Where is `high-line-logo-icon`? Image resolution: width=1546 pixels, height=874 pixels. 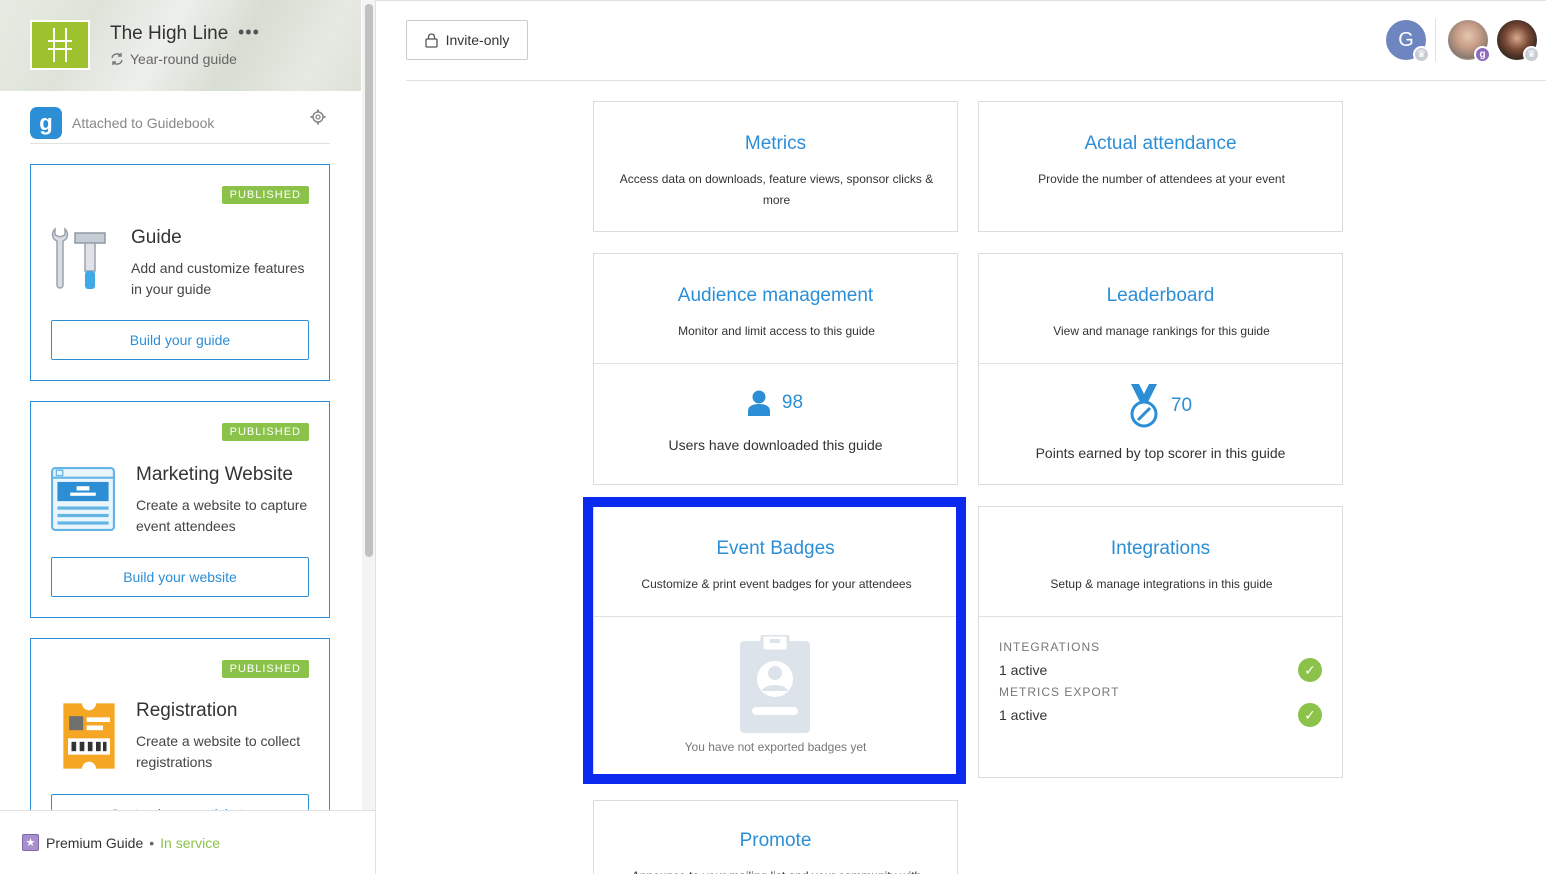
high-line-logo-icon is located at coordinates (60, 45).